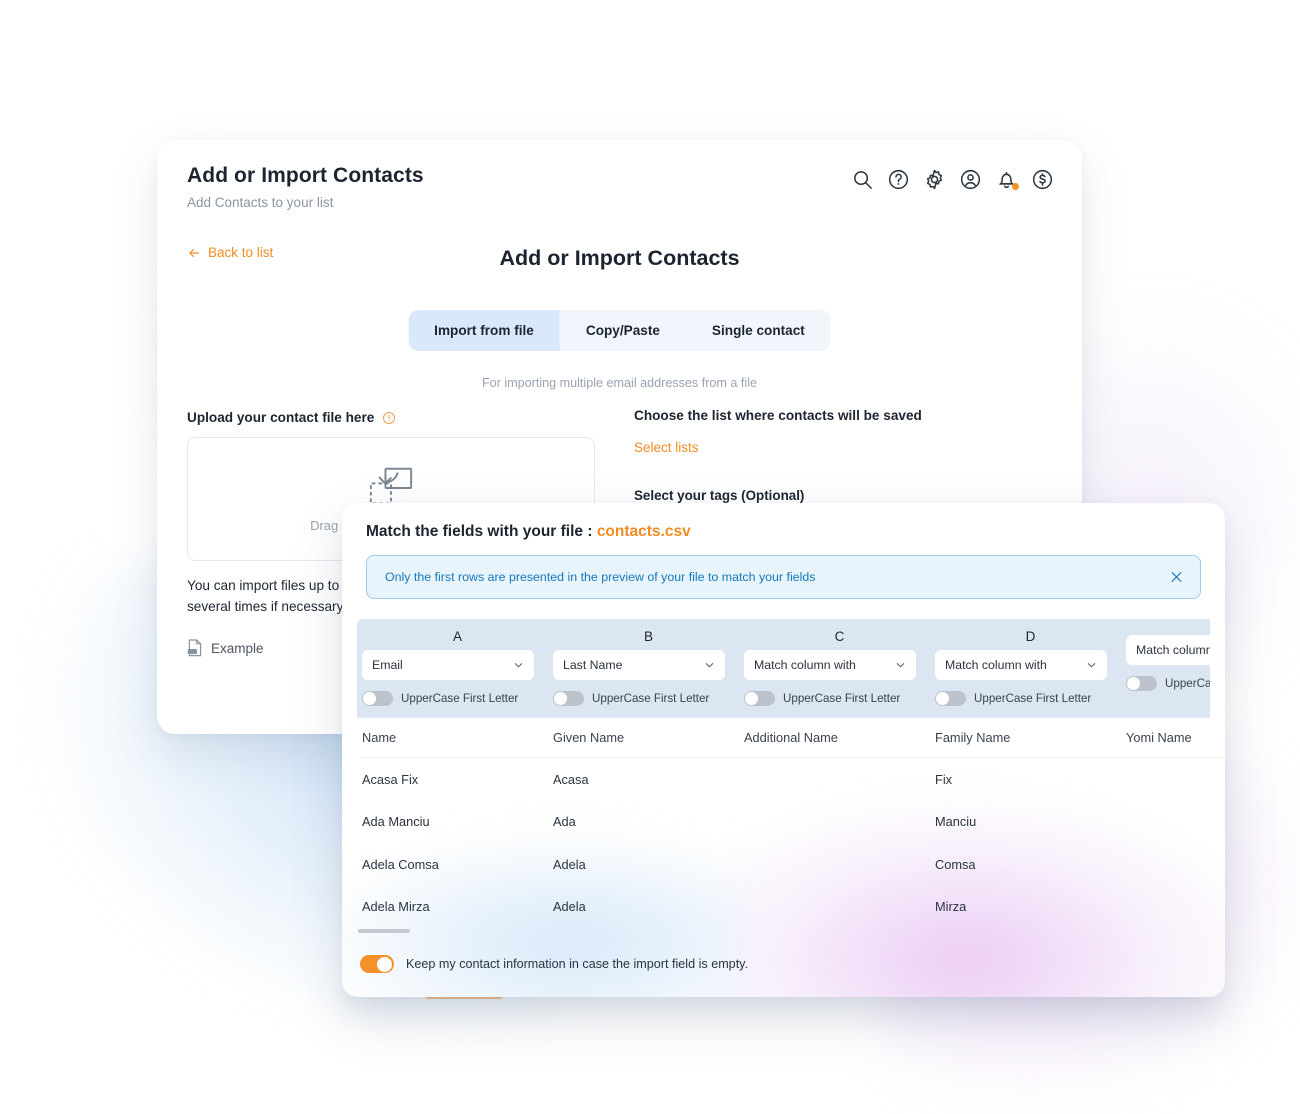 The width and height of the screenshot is (1300, 1114). What do you see at coordinates (379, 737) in the screenshot?
I see `table-header-cell: Name` at bounding box center [379, 737].